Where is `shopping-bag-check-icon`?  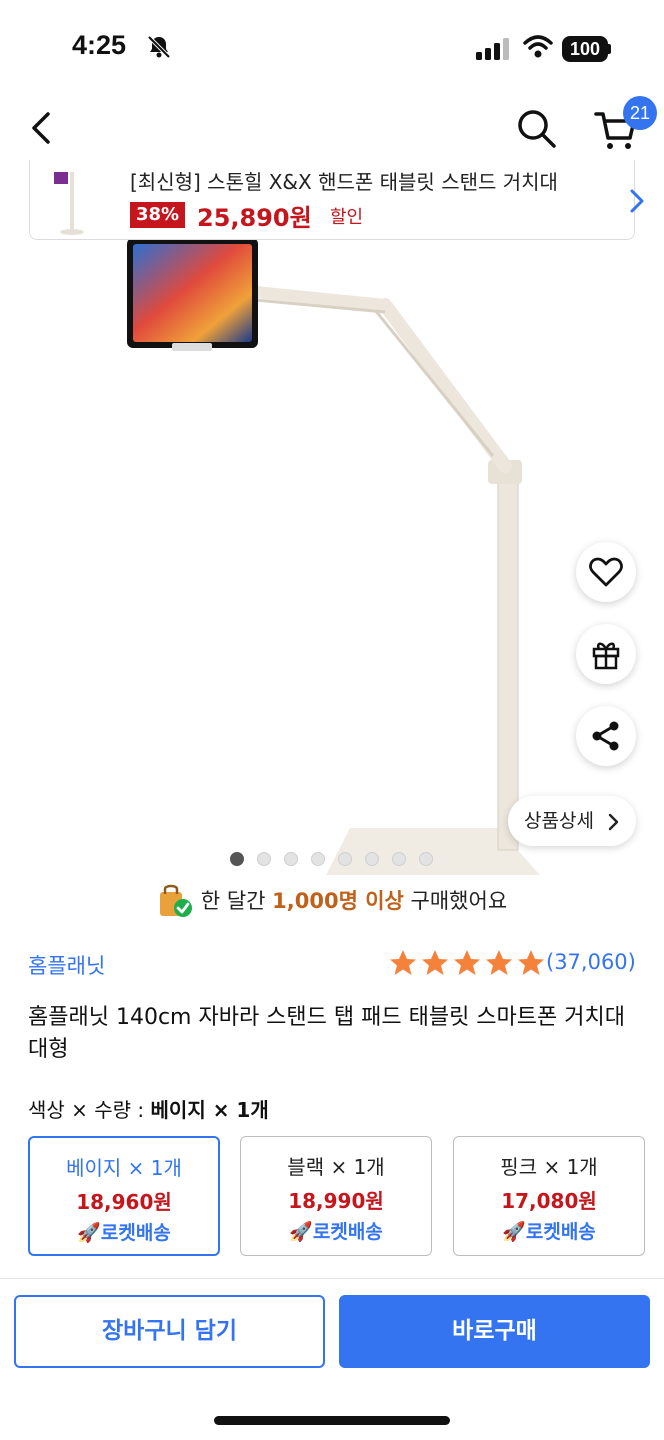
shopping-bag-check-icon is located at coordinates (175, 900).